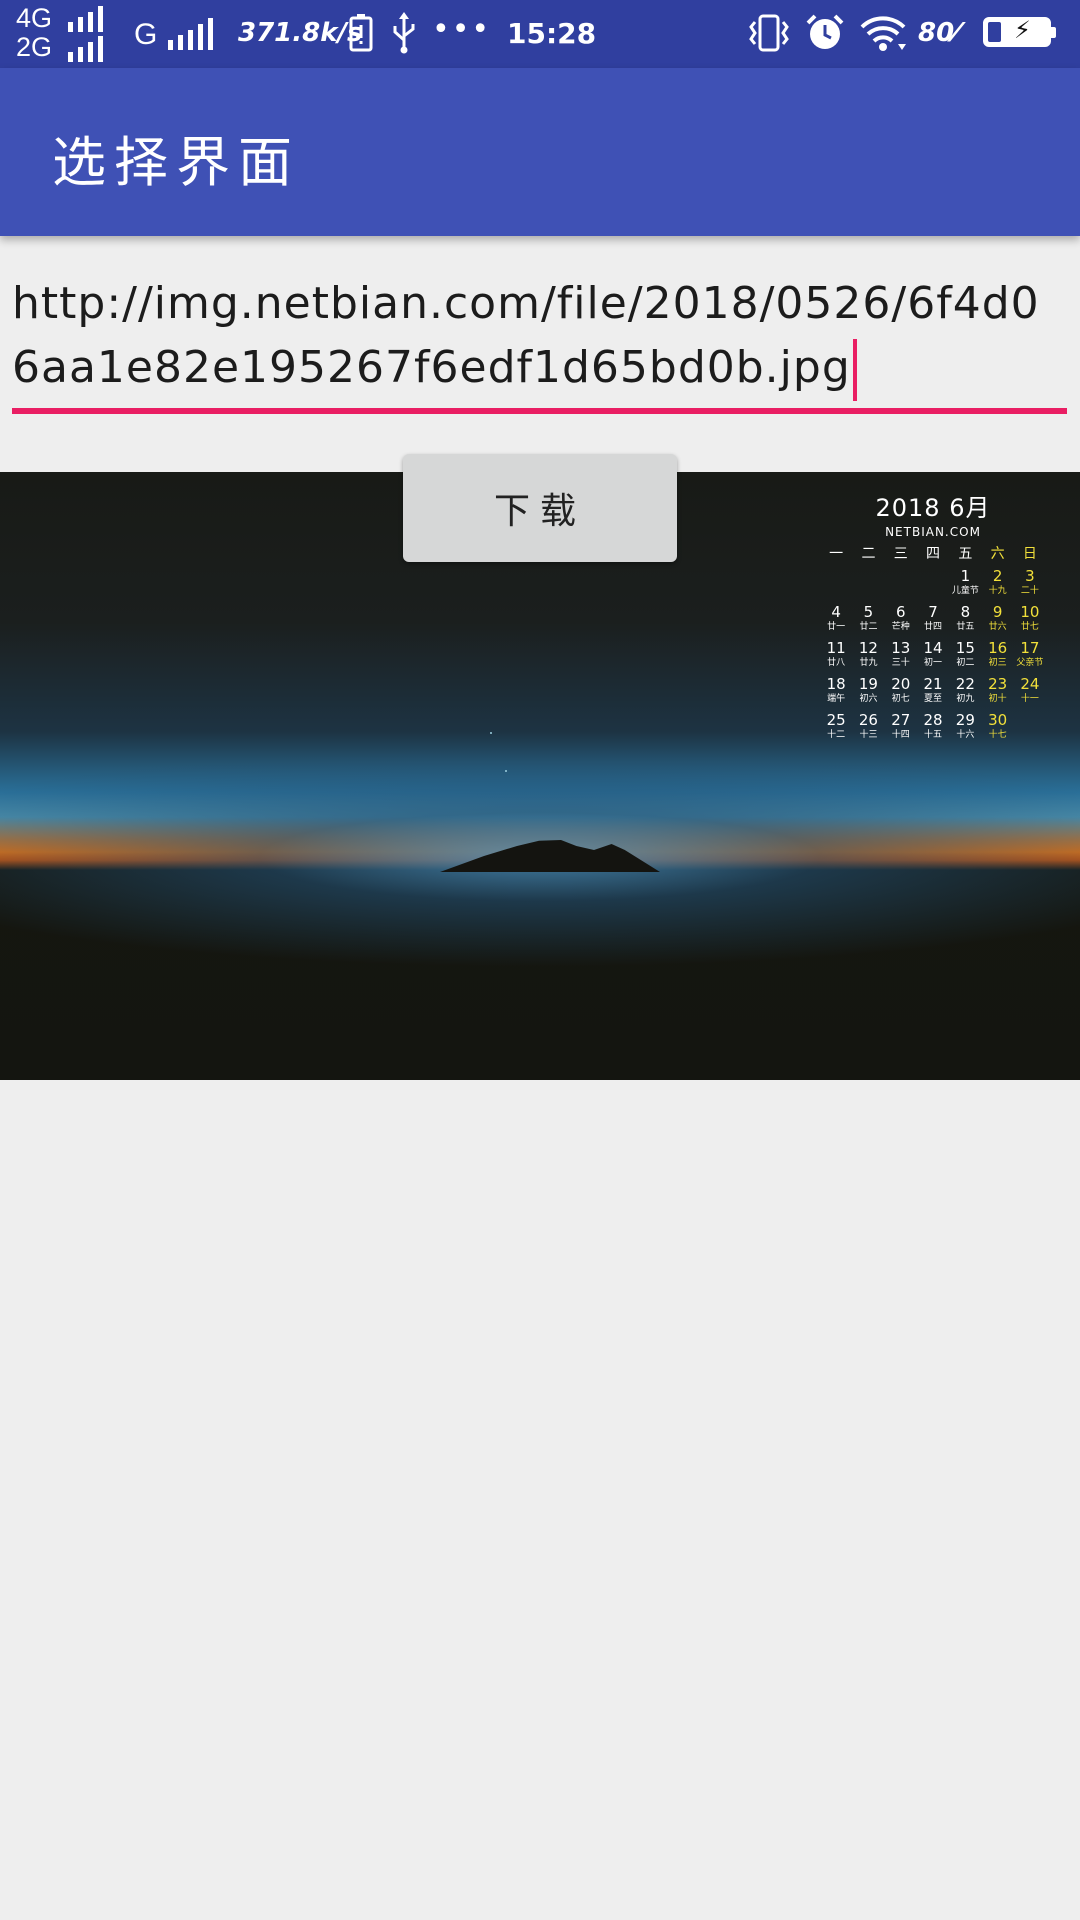 The image size is (1080, 1920). What do you see at coordinates (997, 699) in the screenshot?
I see `calendar-lunar-label: 初十` at bounding box center [997, 699].